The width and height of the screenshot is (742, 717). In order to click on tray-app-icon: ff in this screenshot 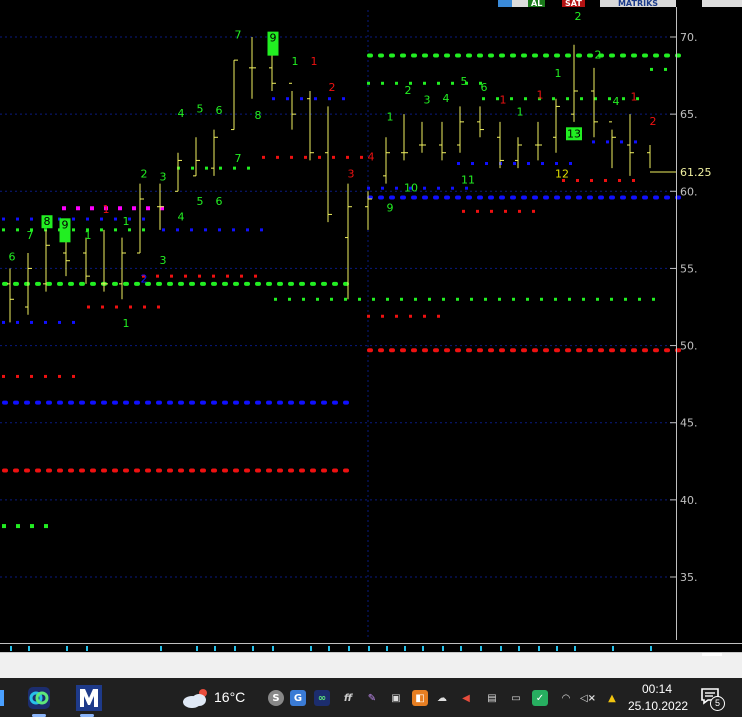, I will do `click(348, 698)`.